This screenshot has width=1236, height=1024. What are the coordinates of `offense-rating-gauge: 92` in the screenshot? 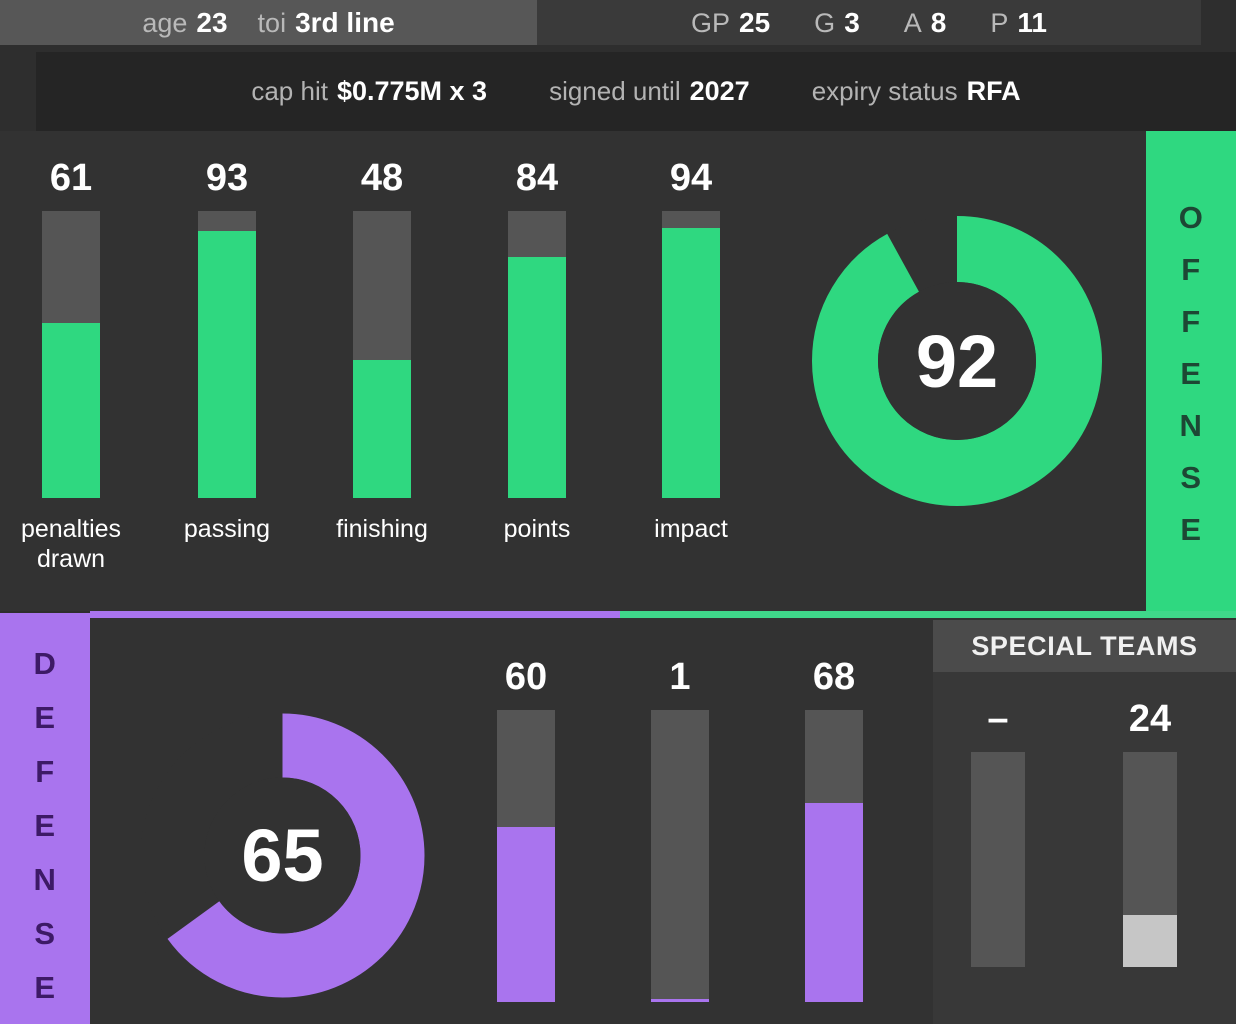 It's located at (957, 361).